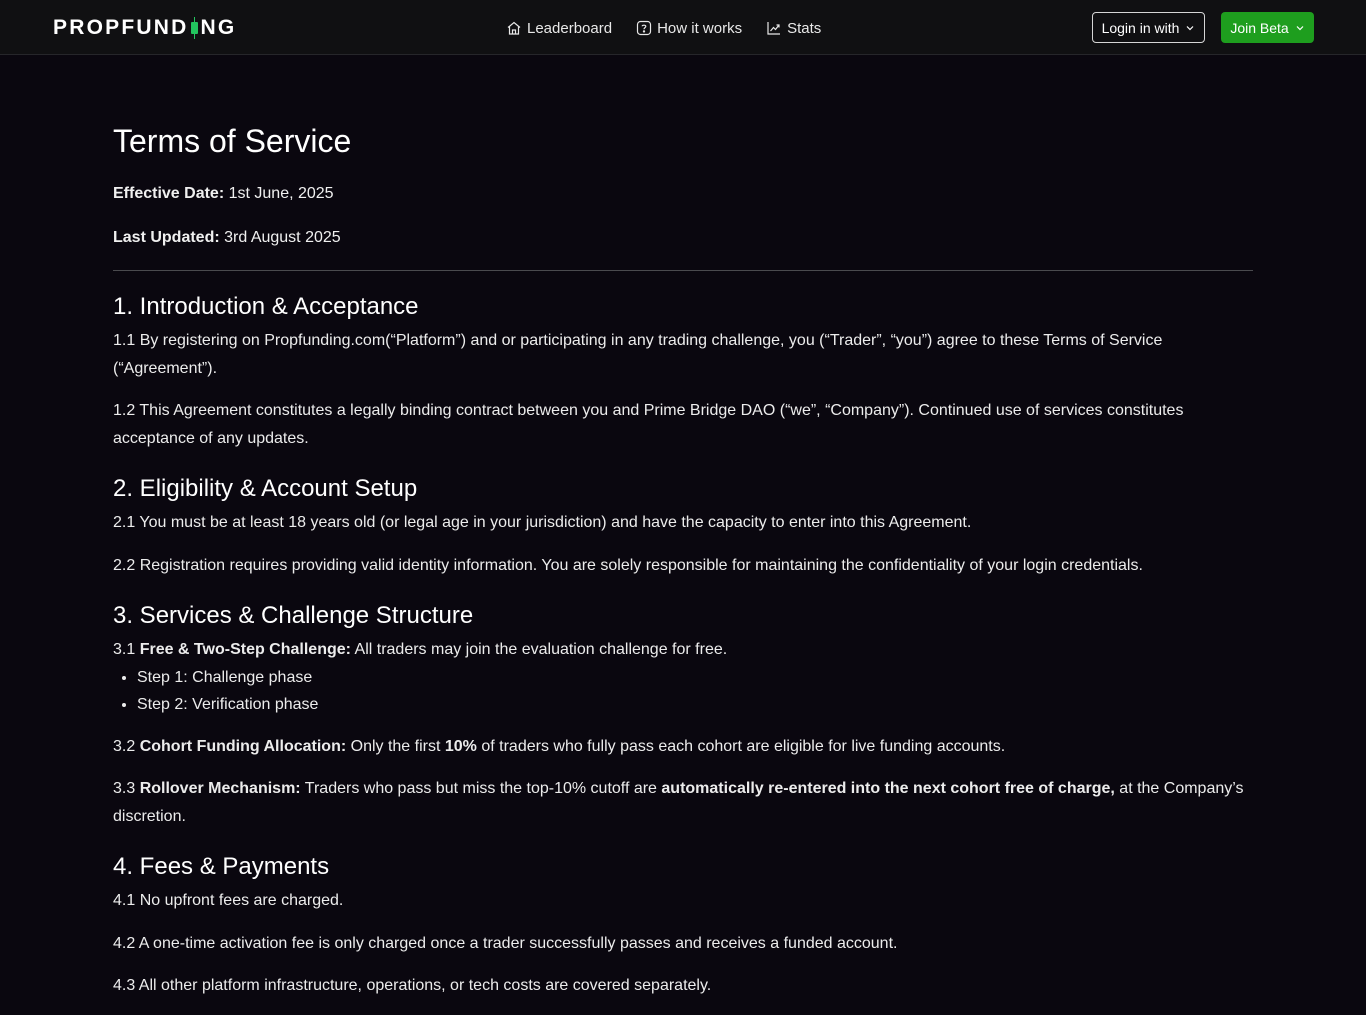 The width and height of the screenshot is (1366, 1015). Describe the element at coordinates (514, 28) in the screenshot. I see `home-icon` at that location.